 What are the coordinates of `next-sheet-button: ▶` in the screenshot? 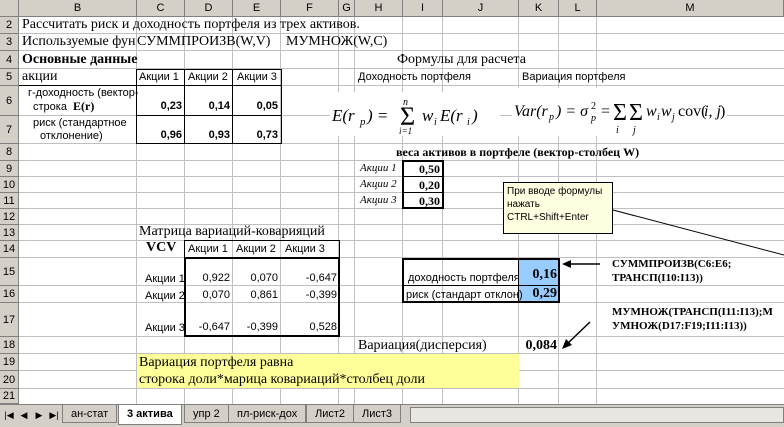 It's located at (39, 415).